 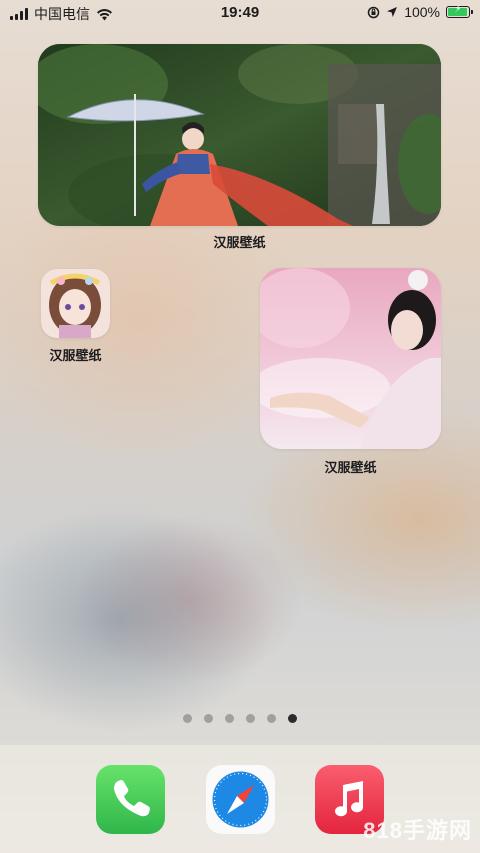 What do you see at coordinates (392, 12) in the screenshot?
I see `location-icon` at bounding box center [392, 12].